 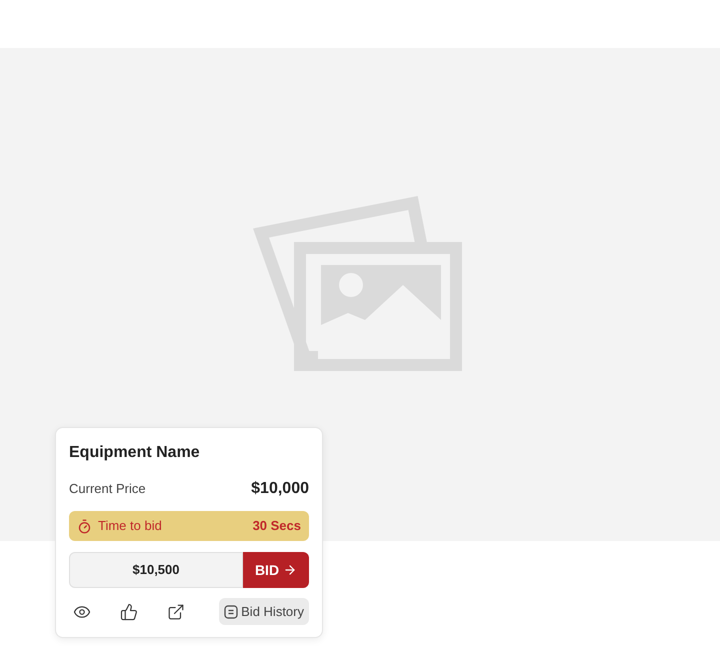 What do you see at coordinates (129, 611) in the screenshot?
I see `thumbs-up-icon` at bounding box center [129, 611].